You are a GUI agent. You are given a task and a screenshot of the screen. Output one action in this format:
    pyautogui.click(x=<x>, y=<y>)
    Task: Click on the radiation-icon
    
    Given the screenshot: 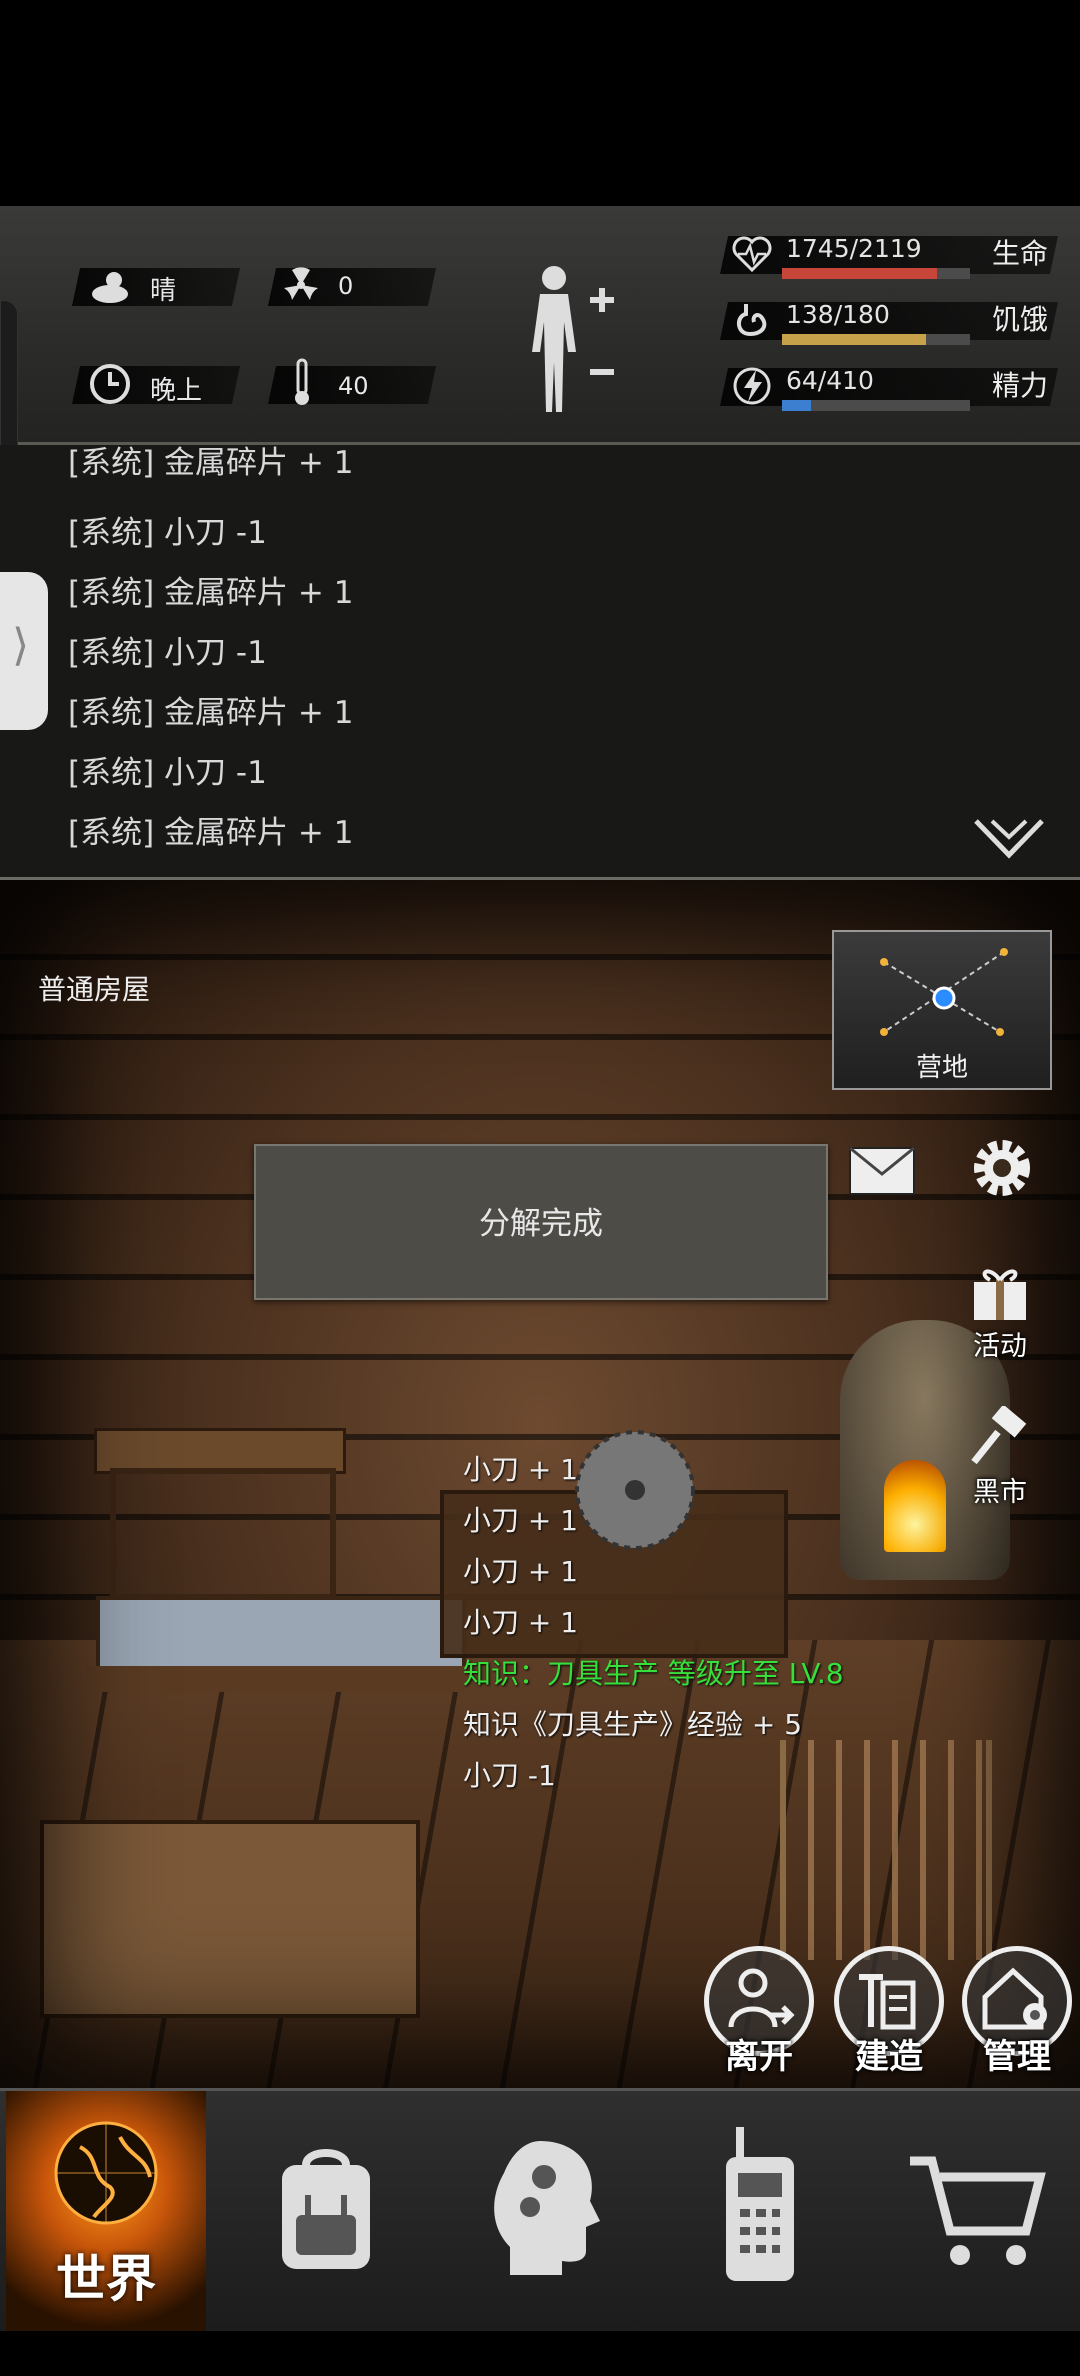 What is the action you would take?
    pyautogui.click(x=301, y=283)
    